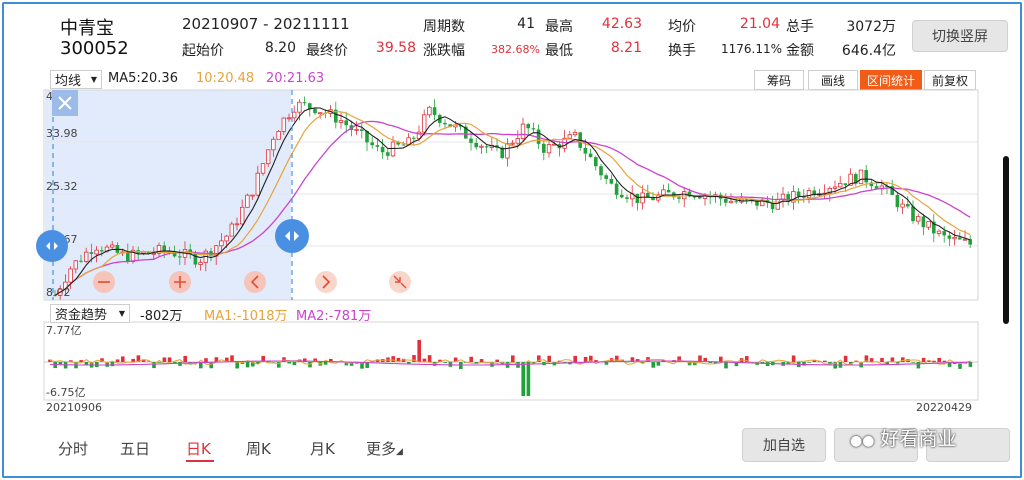 The height and width of the screenshot is (480, 1024). What do you see at coordinates (918, 439) in the screenshot?
I see `watermark-text: 好看商业` at bounding box center [918, 439].